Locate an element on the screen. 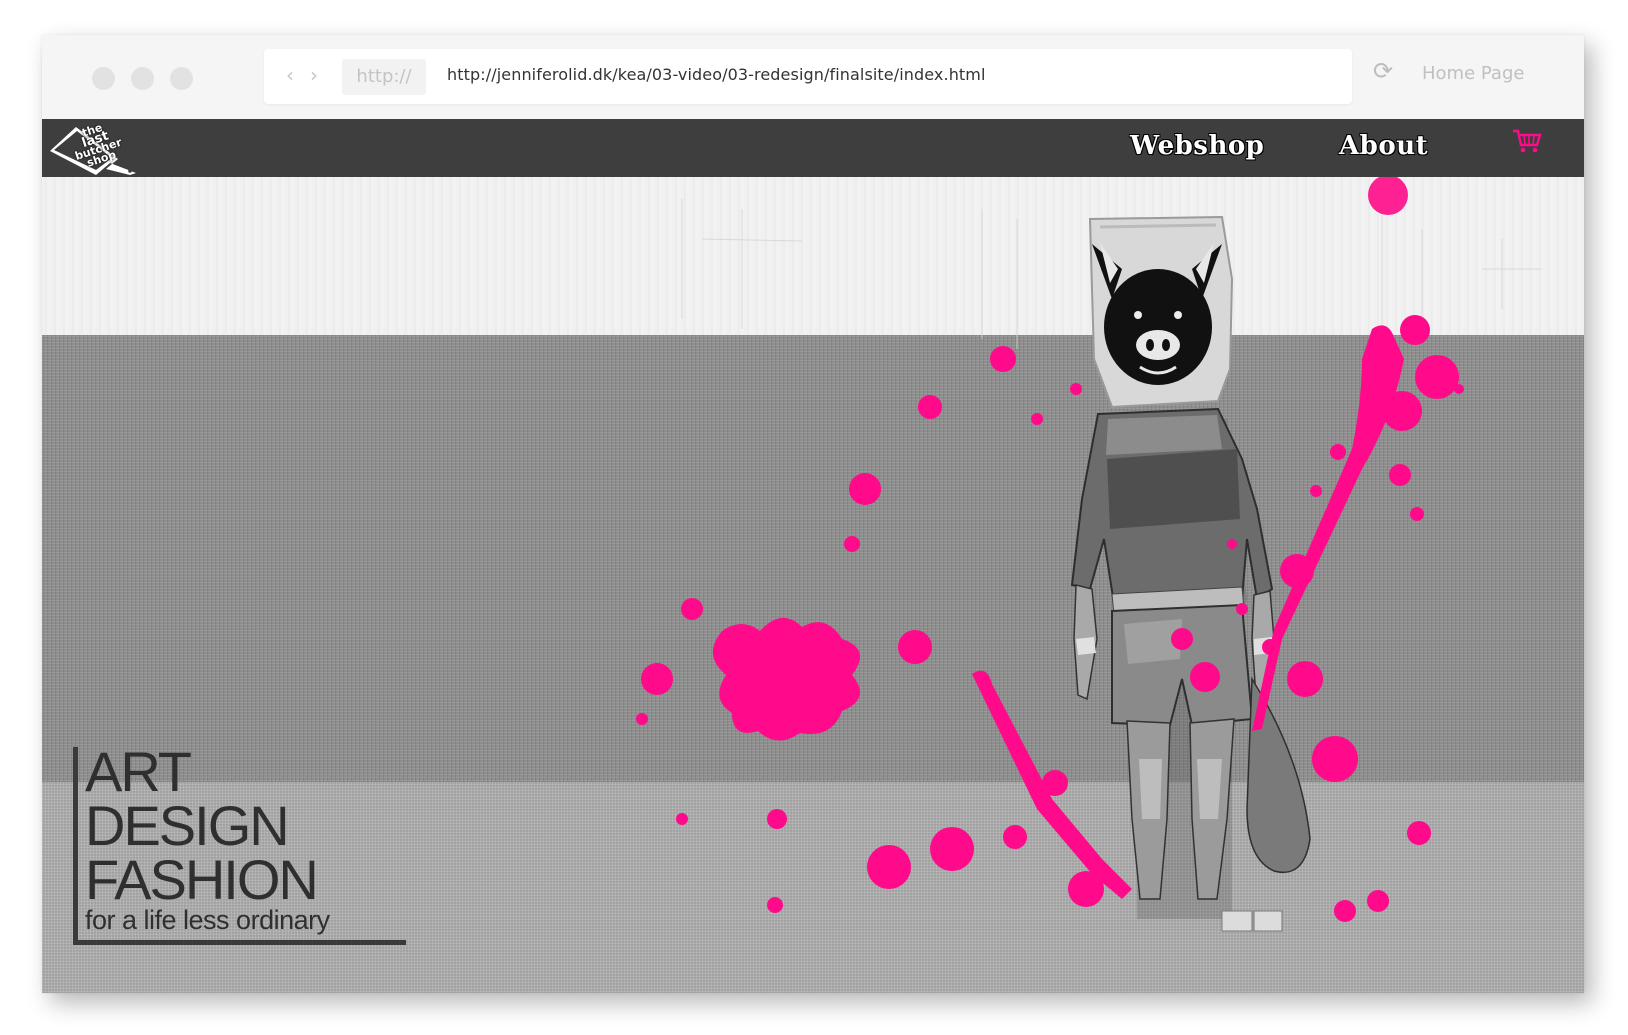  window-close-dot is located at coordinates (103, 78).